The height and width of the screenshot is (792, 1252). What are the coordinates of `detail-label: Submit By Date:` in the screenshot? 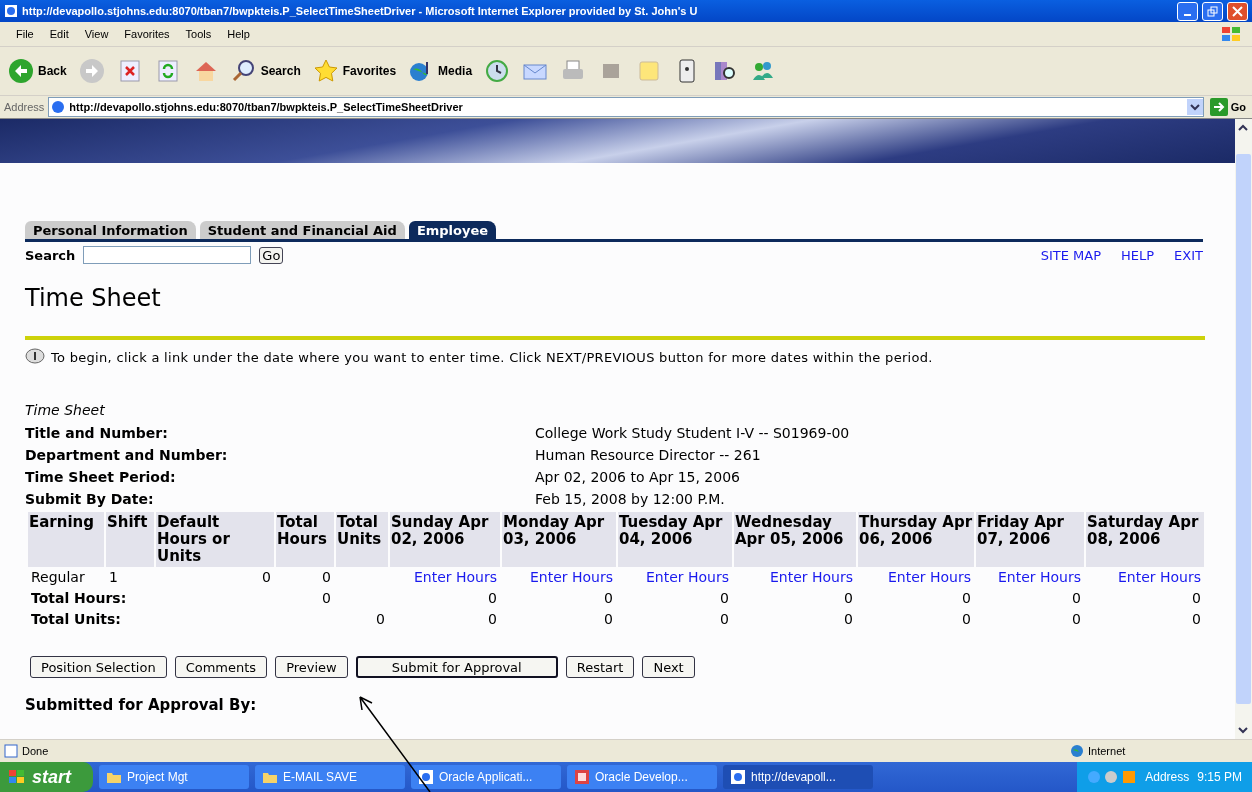 It's located at (90, 499).